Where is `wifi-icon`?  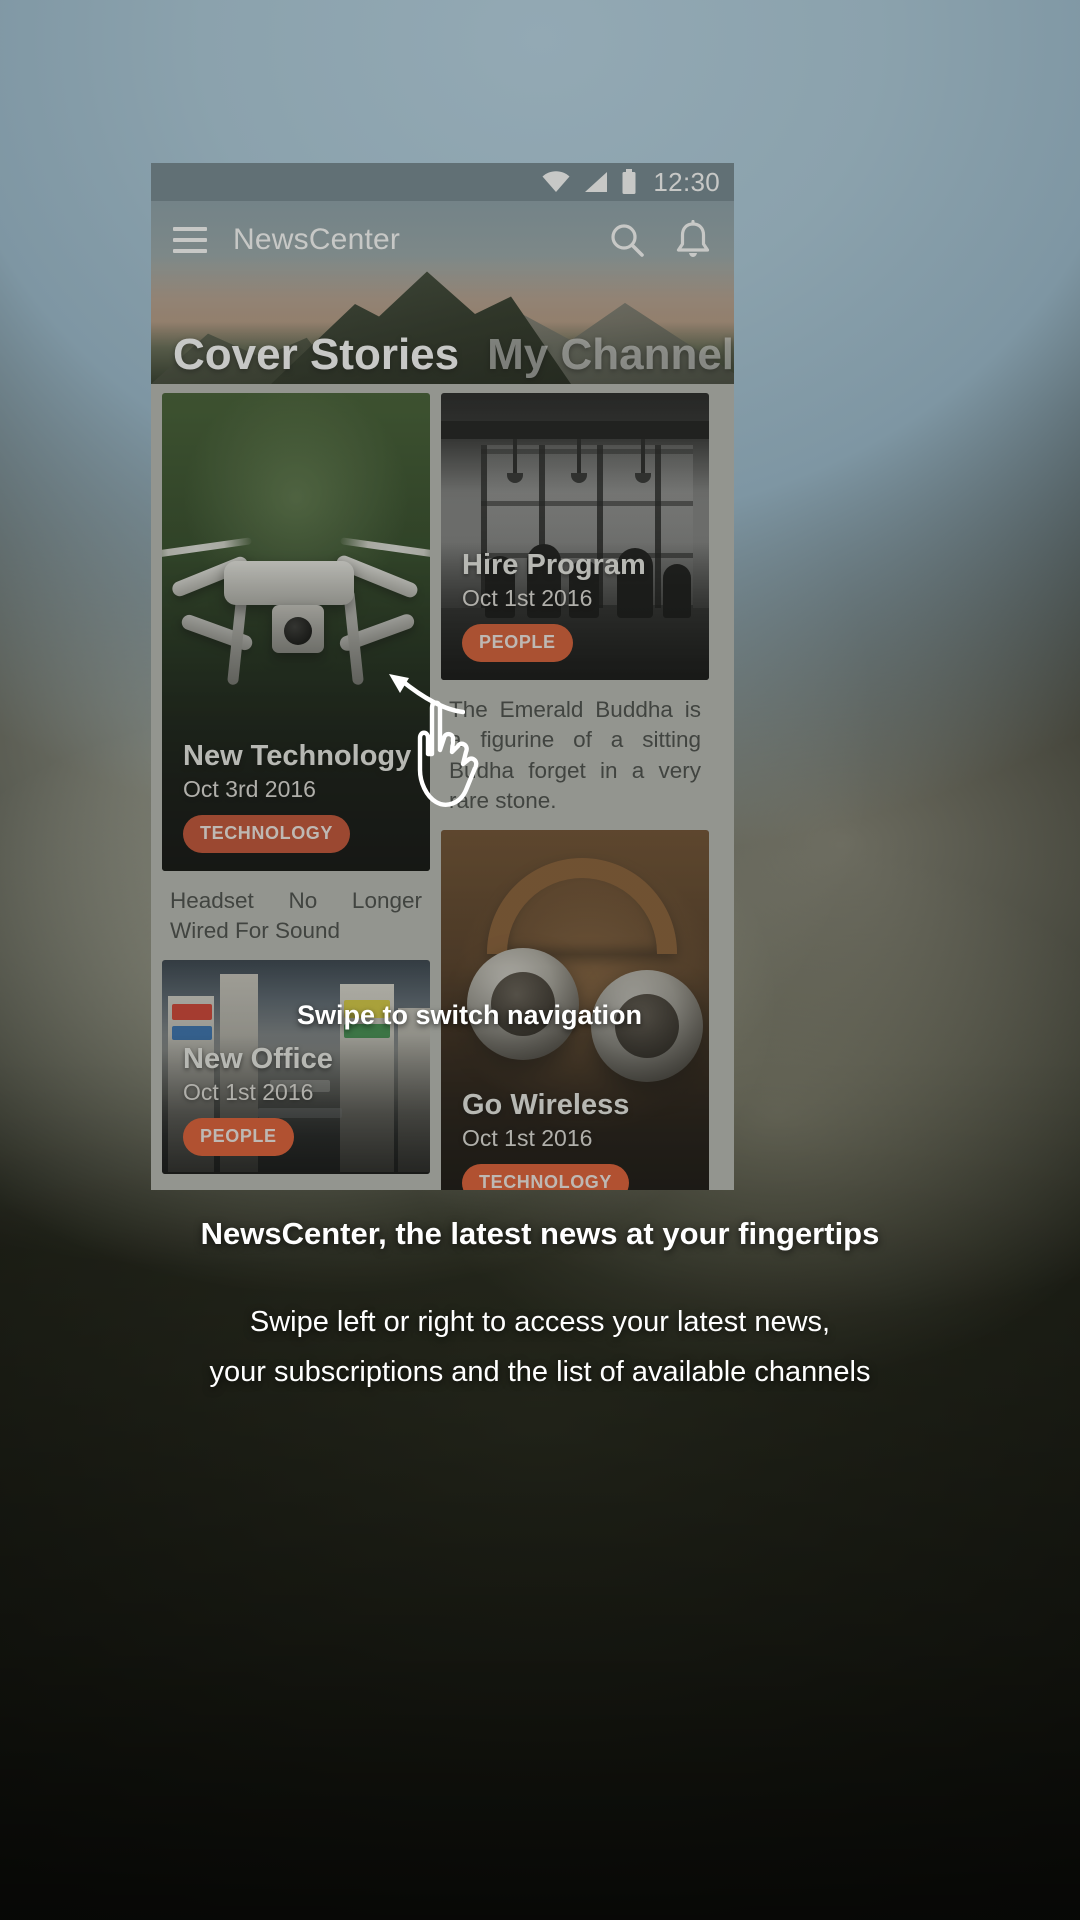 wifi-icon is located at coordinates (556, 181).